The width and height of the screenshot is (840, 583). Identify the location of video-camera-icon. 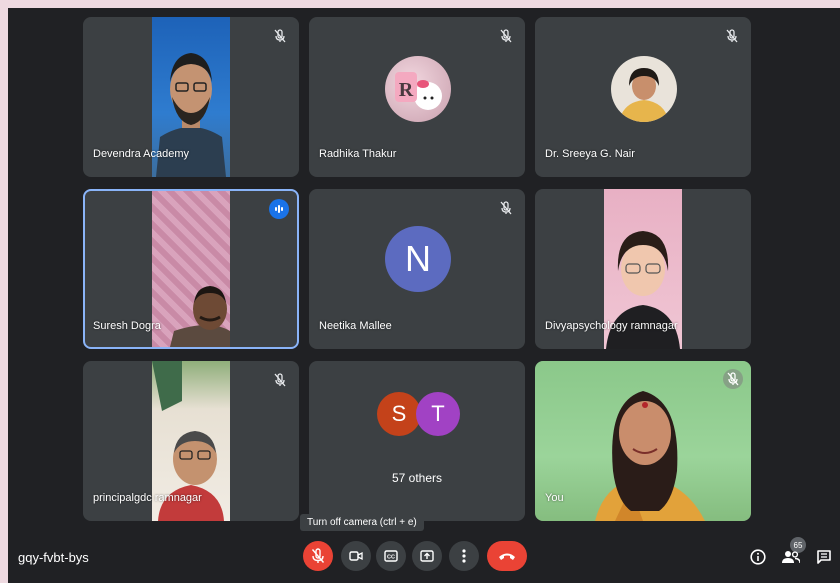
(356, 556).